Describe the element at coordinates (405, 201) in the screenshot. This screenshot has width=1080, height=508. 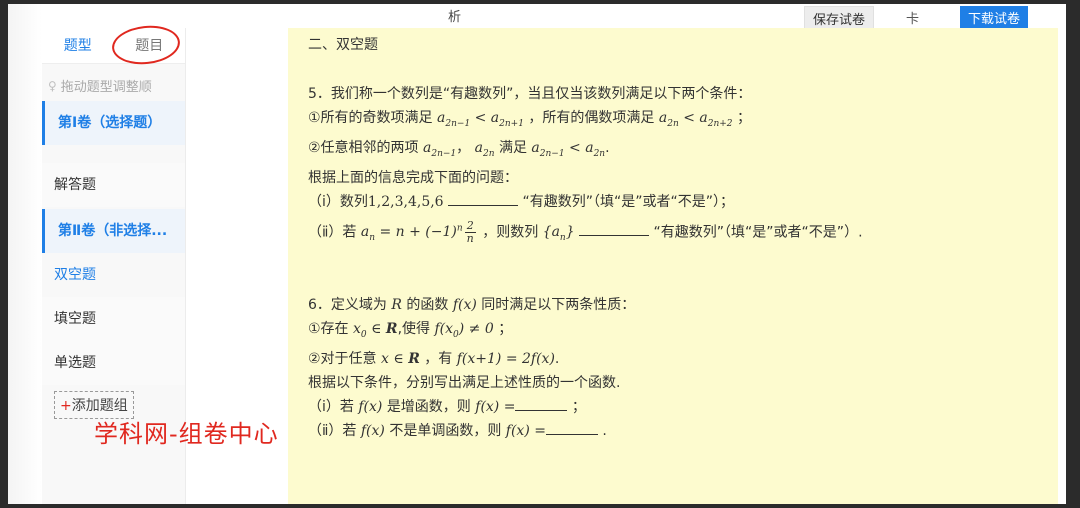
I see `q5-p1-sequence: 1,2,3,4,5,6` at that location.